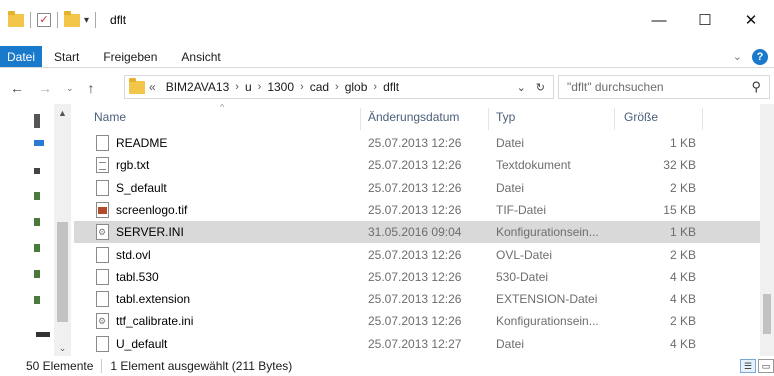 The width and height of the screenshot is (774, 376). Describe the element at coordinates (664, 87) in the screenshot. I see `search-input: "dflt" durchsuchen ⚲` at that location.